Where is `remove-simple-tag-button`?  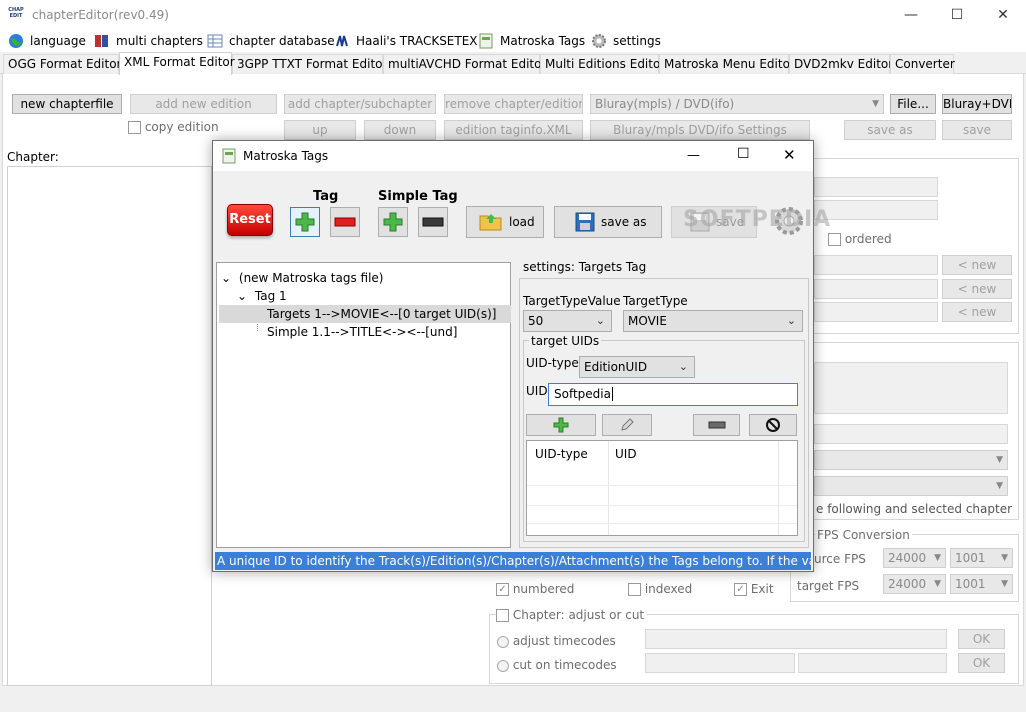 remove-simple-tag-button is located at coordinates (433, 222).